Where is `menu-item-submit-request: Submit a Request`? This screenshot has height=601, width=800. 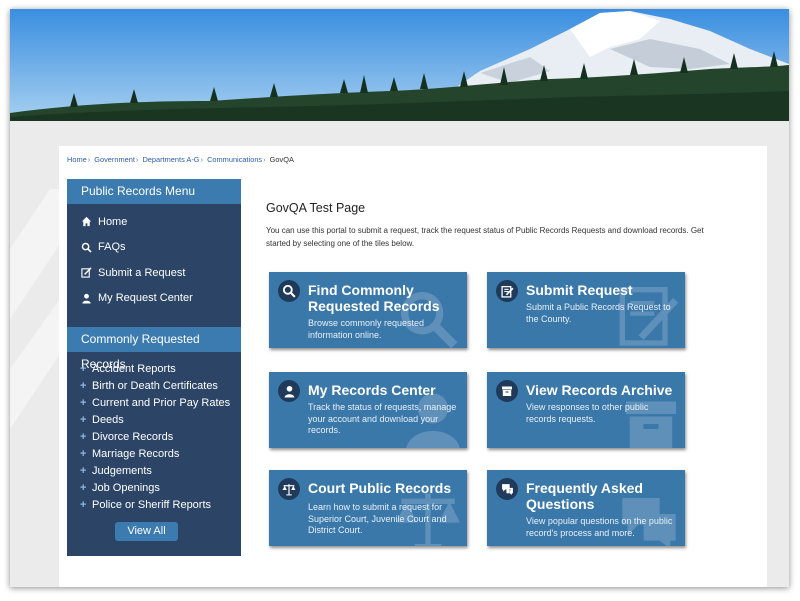
menu-item-submit-request: Submit a Request is located at coordinates (154, 273).